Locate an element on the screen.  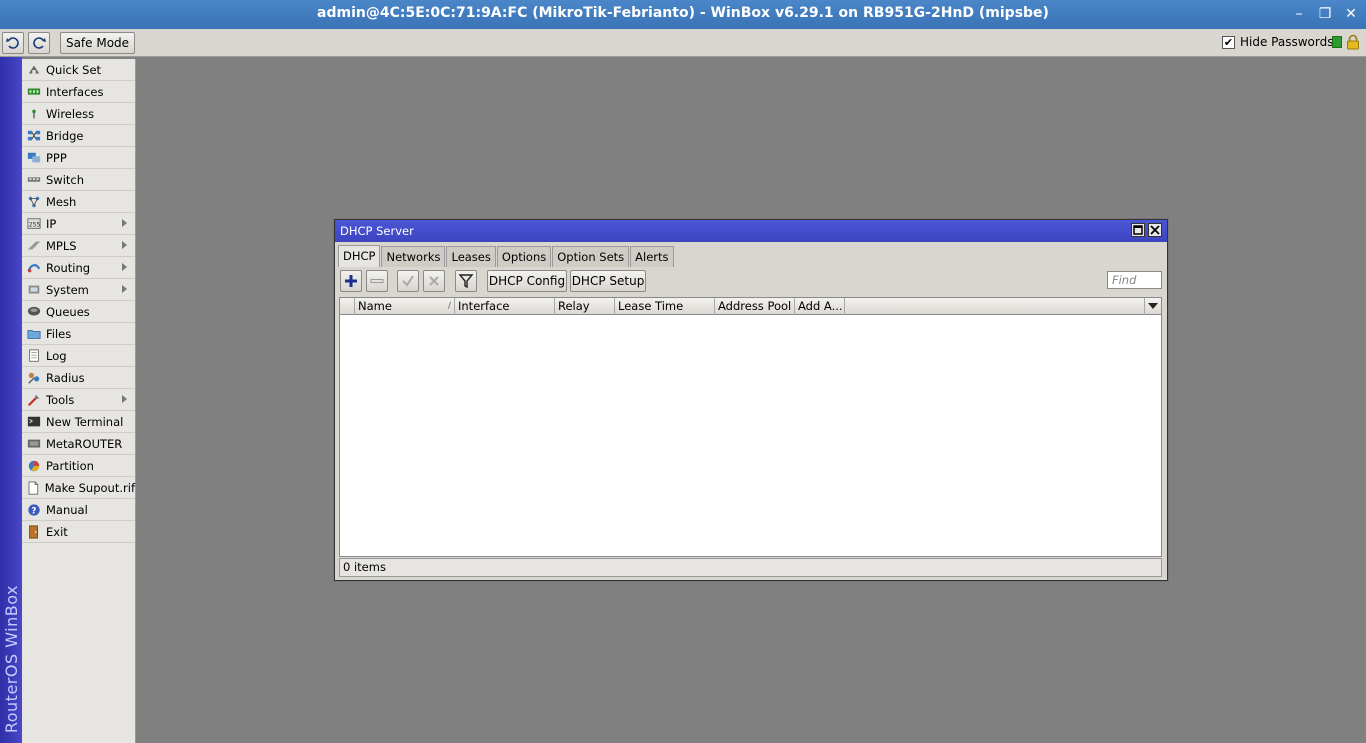
plus-icon is located at coordinates (351, 281).